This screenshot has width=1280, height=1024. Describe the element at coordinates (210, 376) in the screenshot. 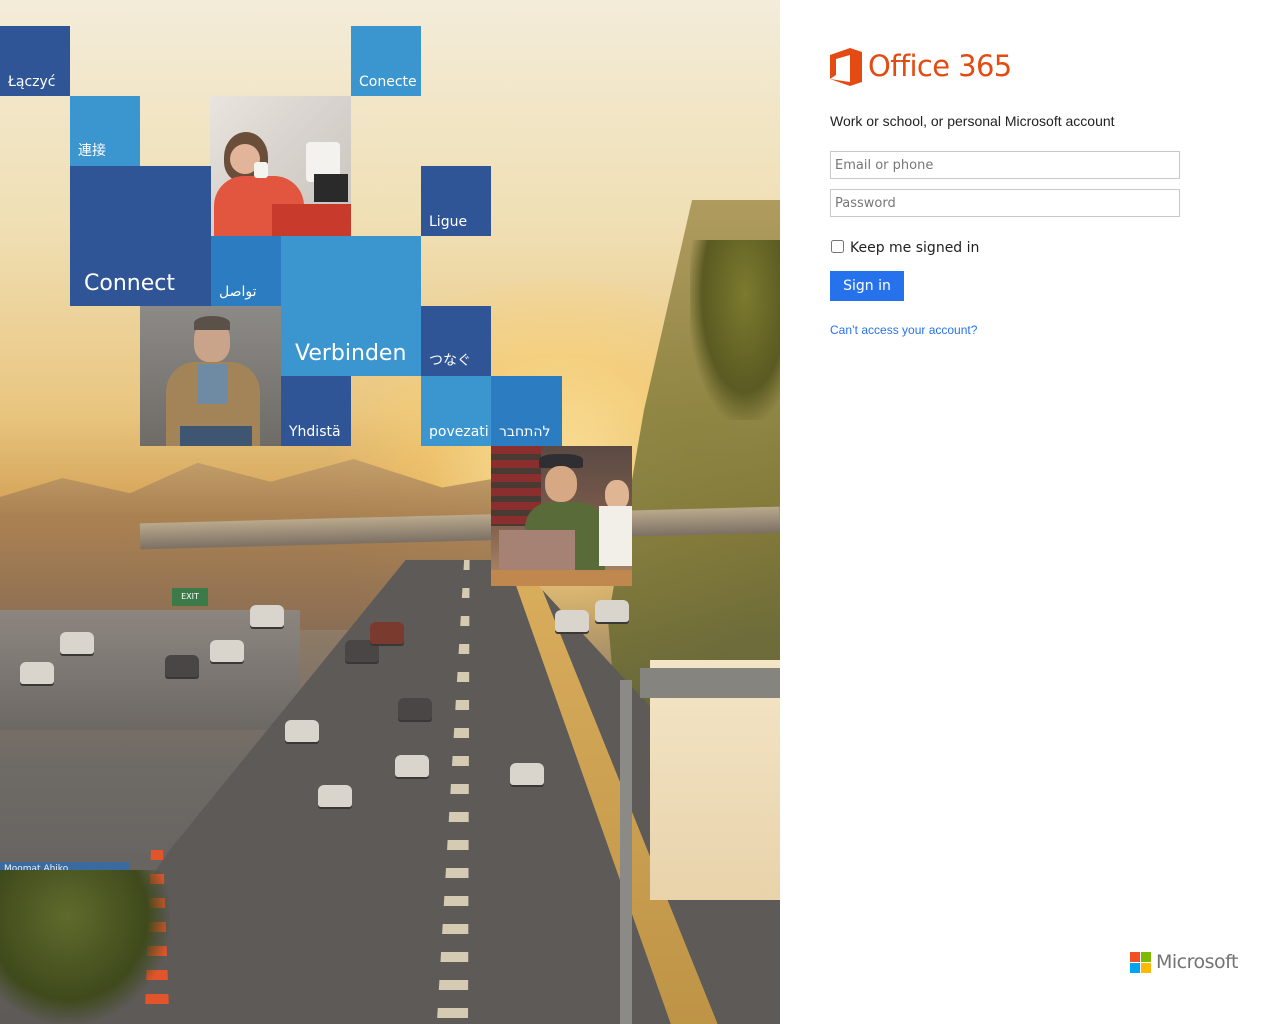

I see `photo-man-phone` at that location.